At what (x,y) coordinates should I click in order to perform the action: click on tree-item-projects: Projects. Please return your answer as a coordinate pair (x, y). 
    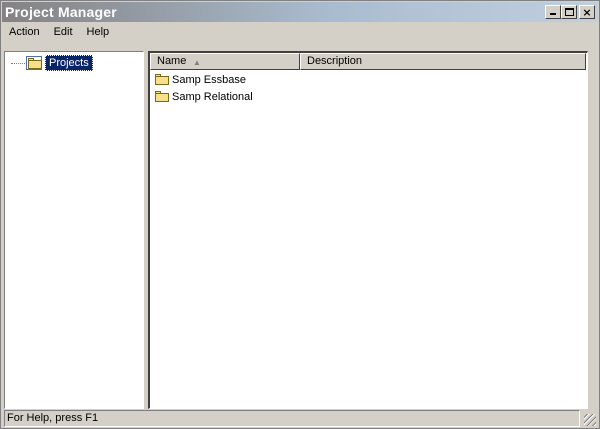
    Looking at the image, I should click on (52, 63).